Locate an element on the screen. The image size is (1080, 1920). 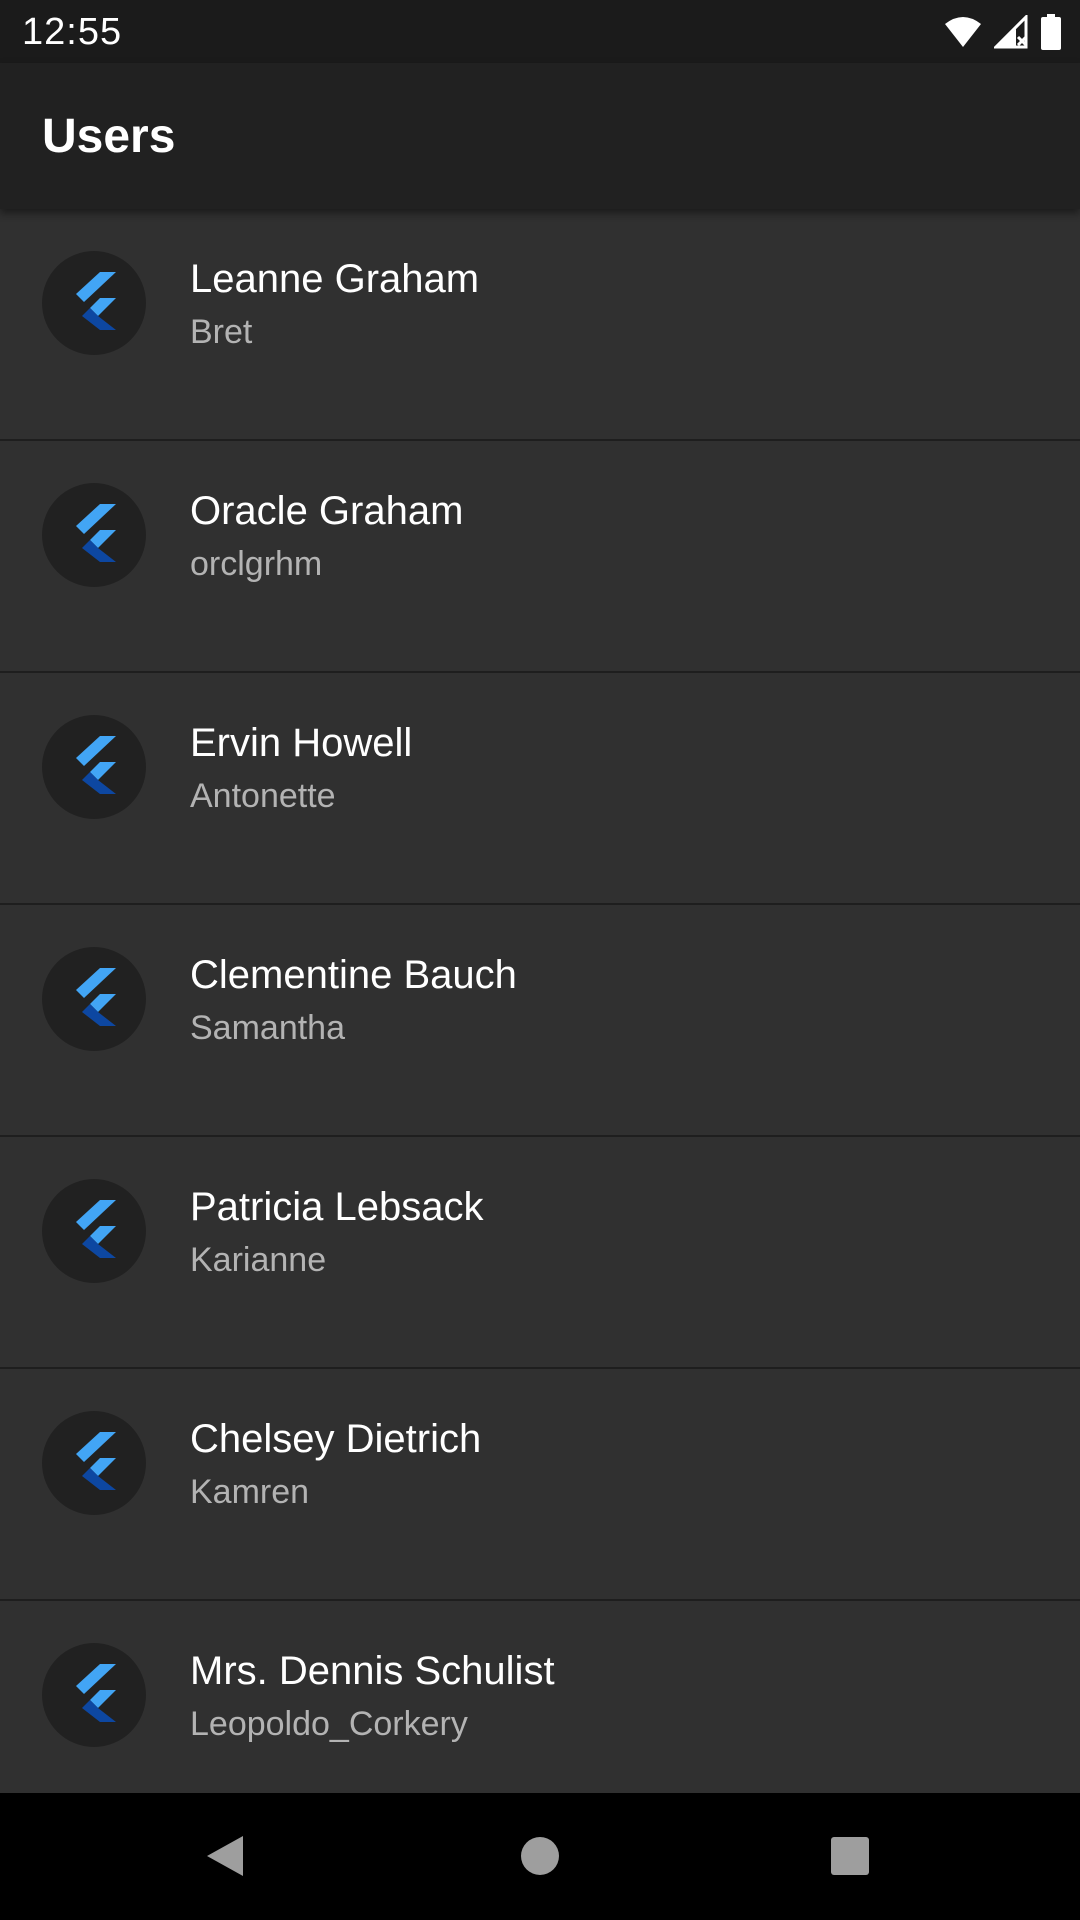
user-username: Samantha is located at coordinates (267, 1028).